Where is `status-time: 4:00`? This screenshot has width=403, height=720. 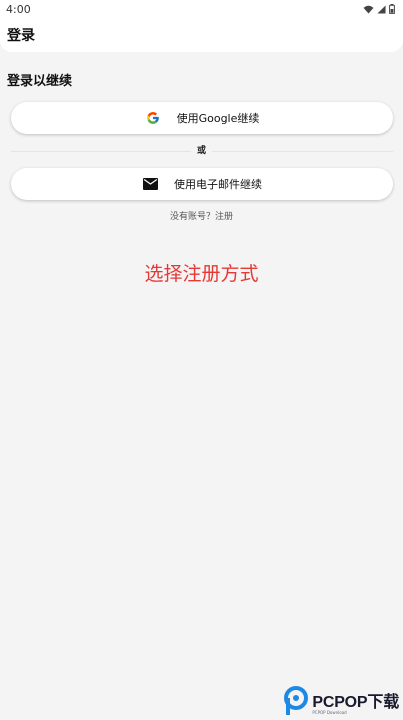 status-time: 4:00 is located at coordinates (18, 9).